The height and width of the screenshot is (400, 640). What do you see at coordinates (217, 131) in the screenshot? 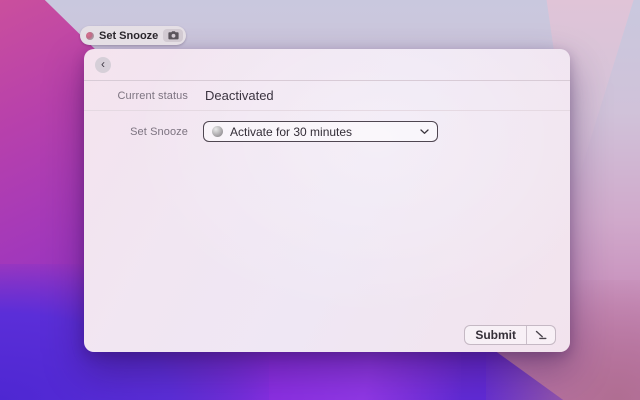
I see `snooze-sphere-icon` at bounding box center [217, 131].